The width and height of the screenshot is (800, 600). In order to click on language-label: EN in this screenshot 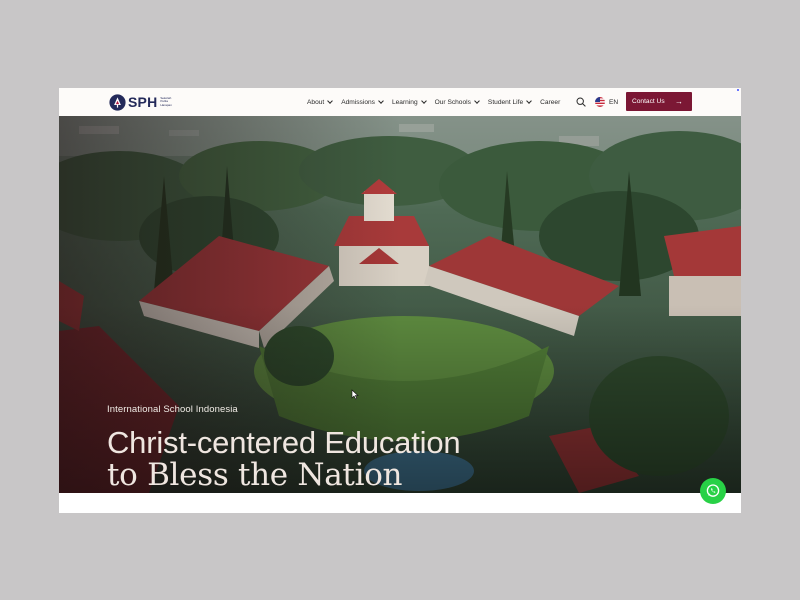, I will do `click(614, 102)`.